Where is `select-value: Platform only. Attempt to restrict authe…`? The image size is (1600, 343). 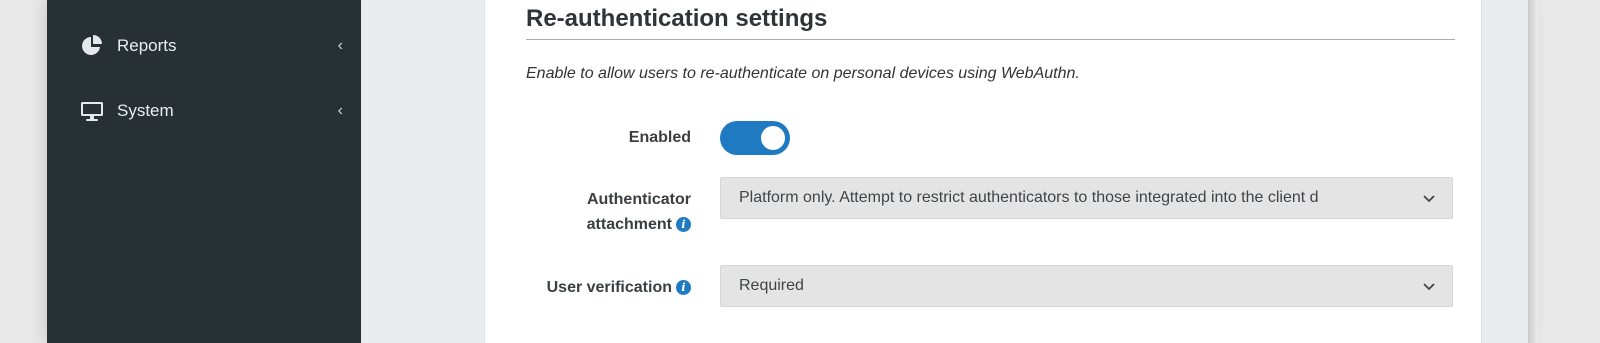 select-value: Platform only. Attempt to restrict authe… is located at coordinates (1029, 197).